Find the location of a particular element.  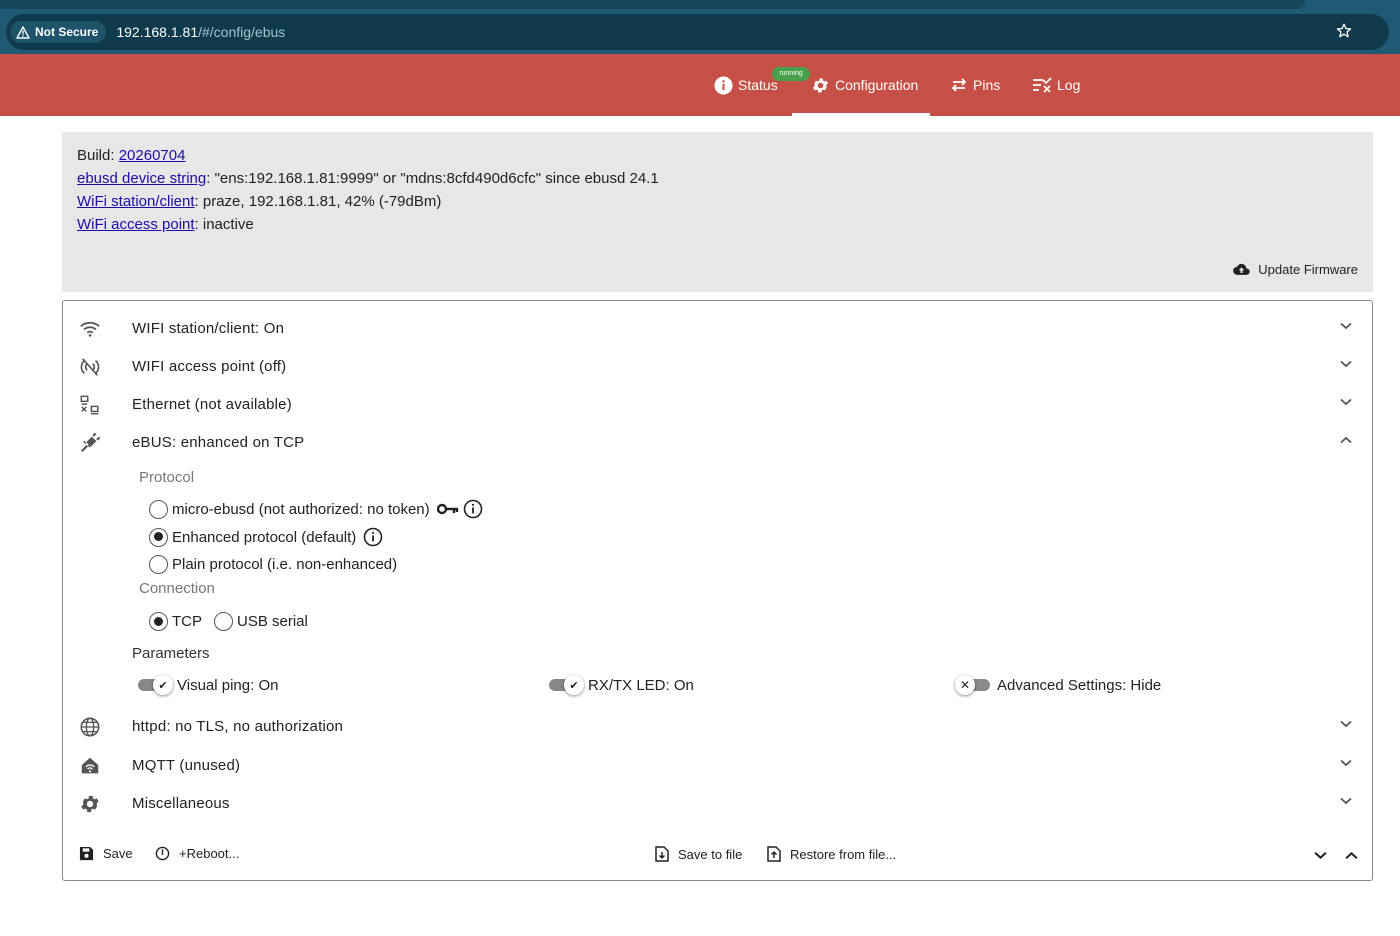

section-mqtt: MQTT (unused) is located at coordinates (717, 765).